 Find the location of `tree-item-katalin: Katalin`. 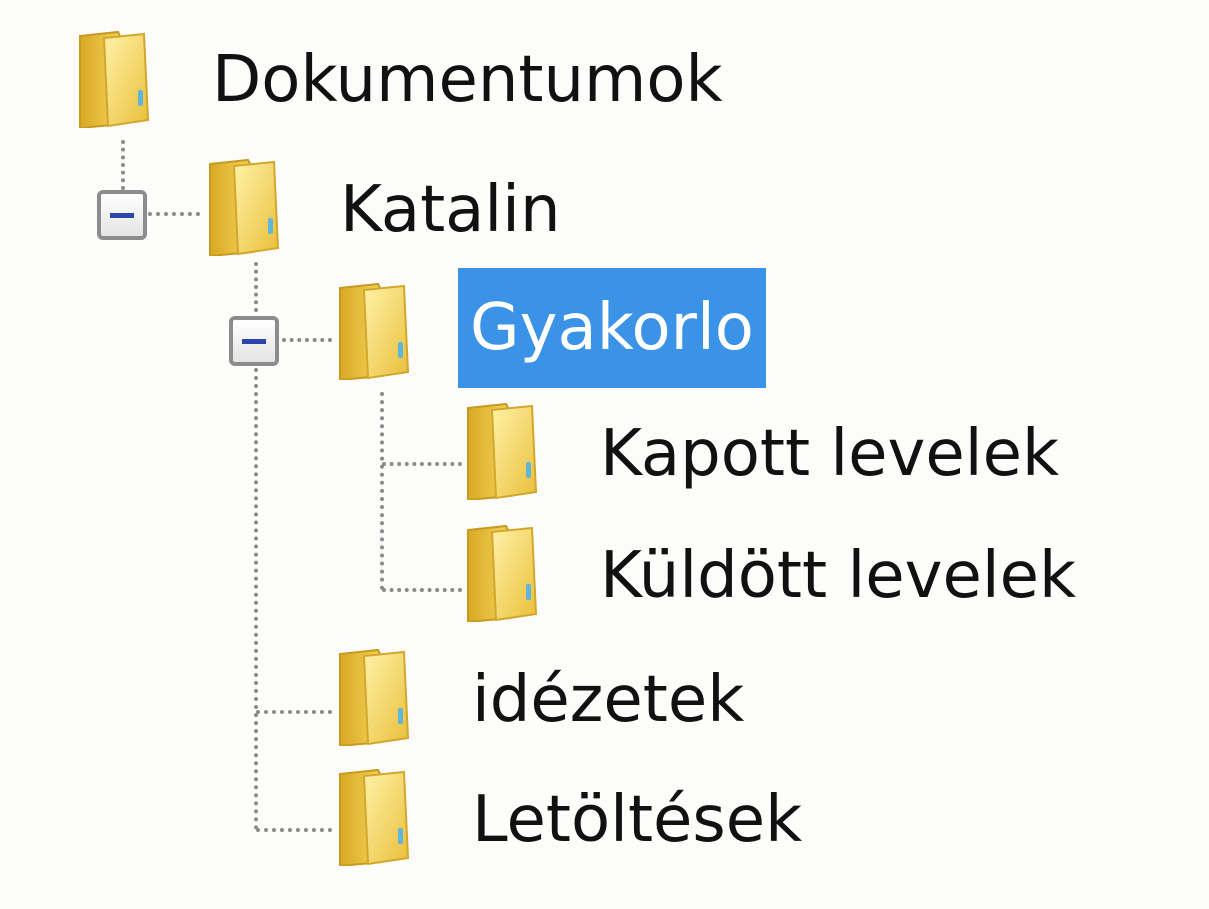

tree-item-katalin: Katalin is located at coordinates (404, 206).